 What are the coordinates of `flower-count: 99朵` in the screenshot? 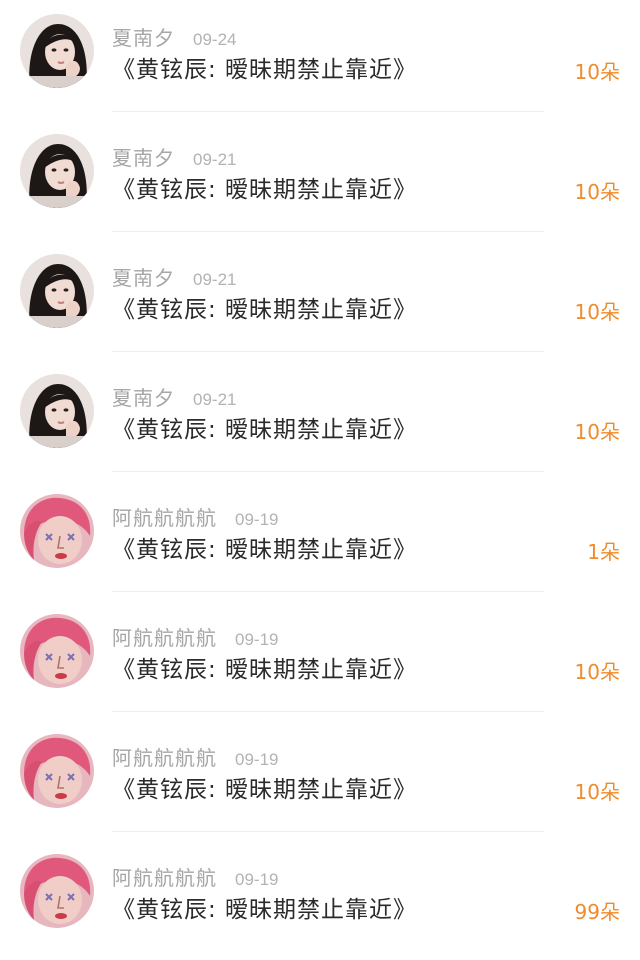 It's located at (597, 912).